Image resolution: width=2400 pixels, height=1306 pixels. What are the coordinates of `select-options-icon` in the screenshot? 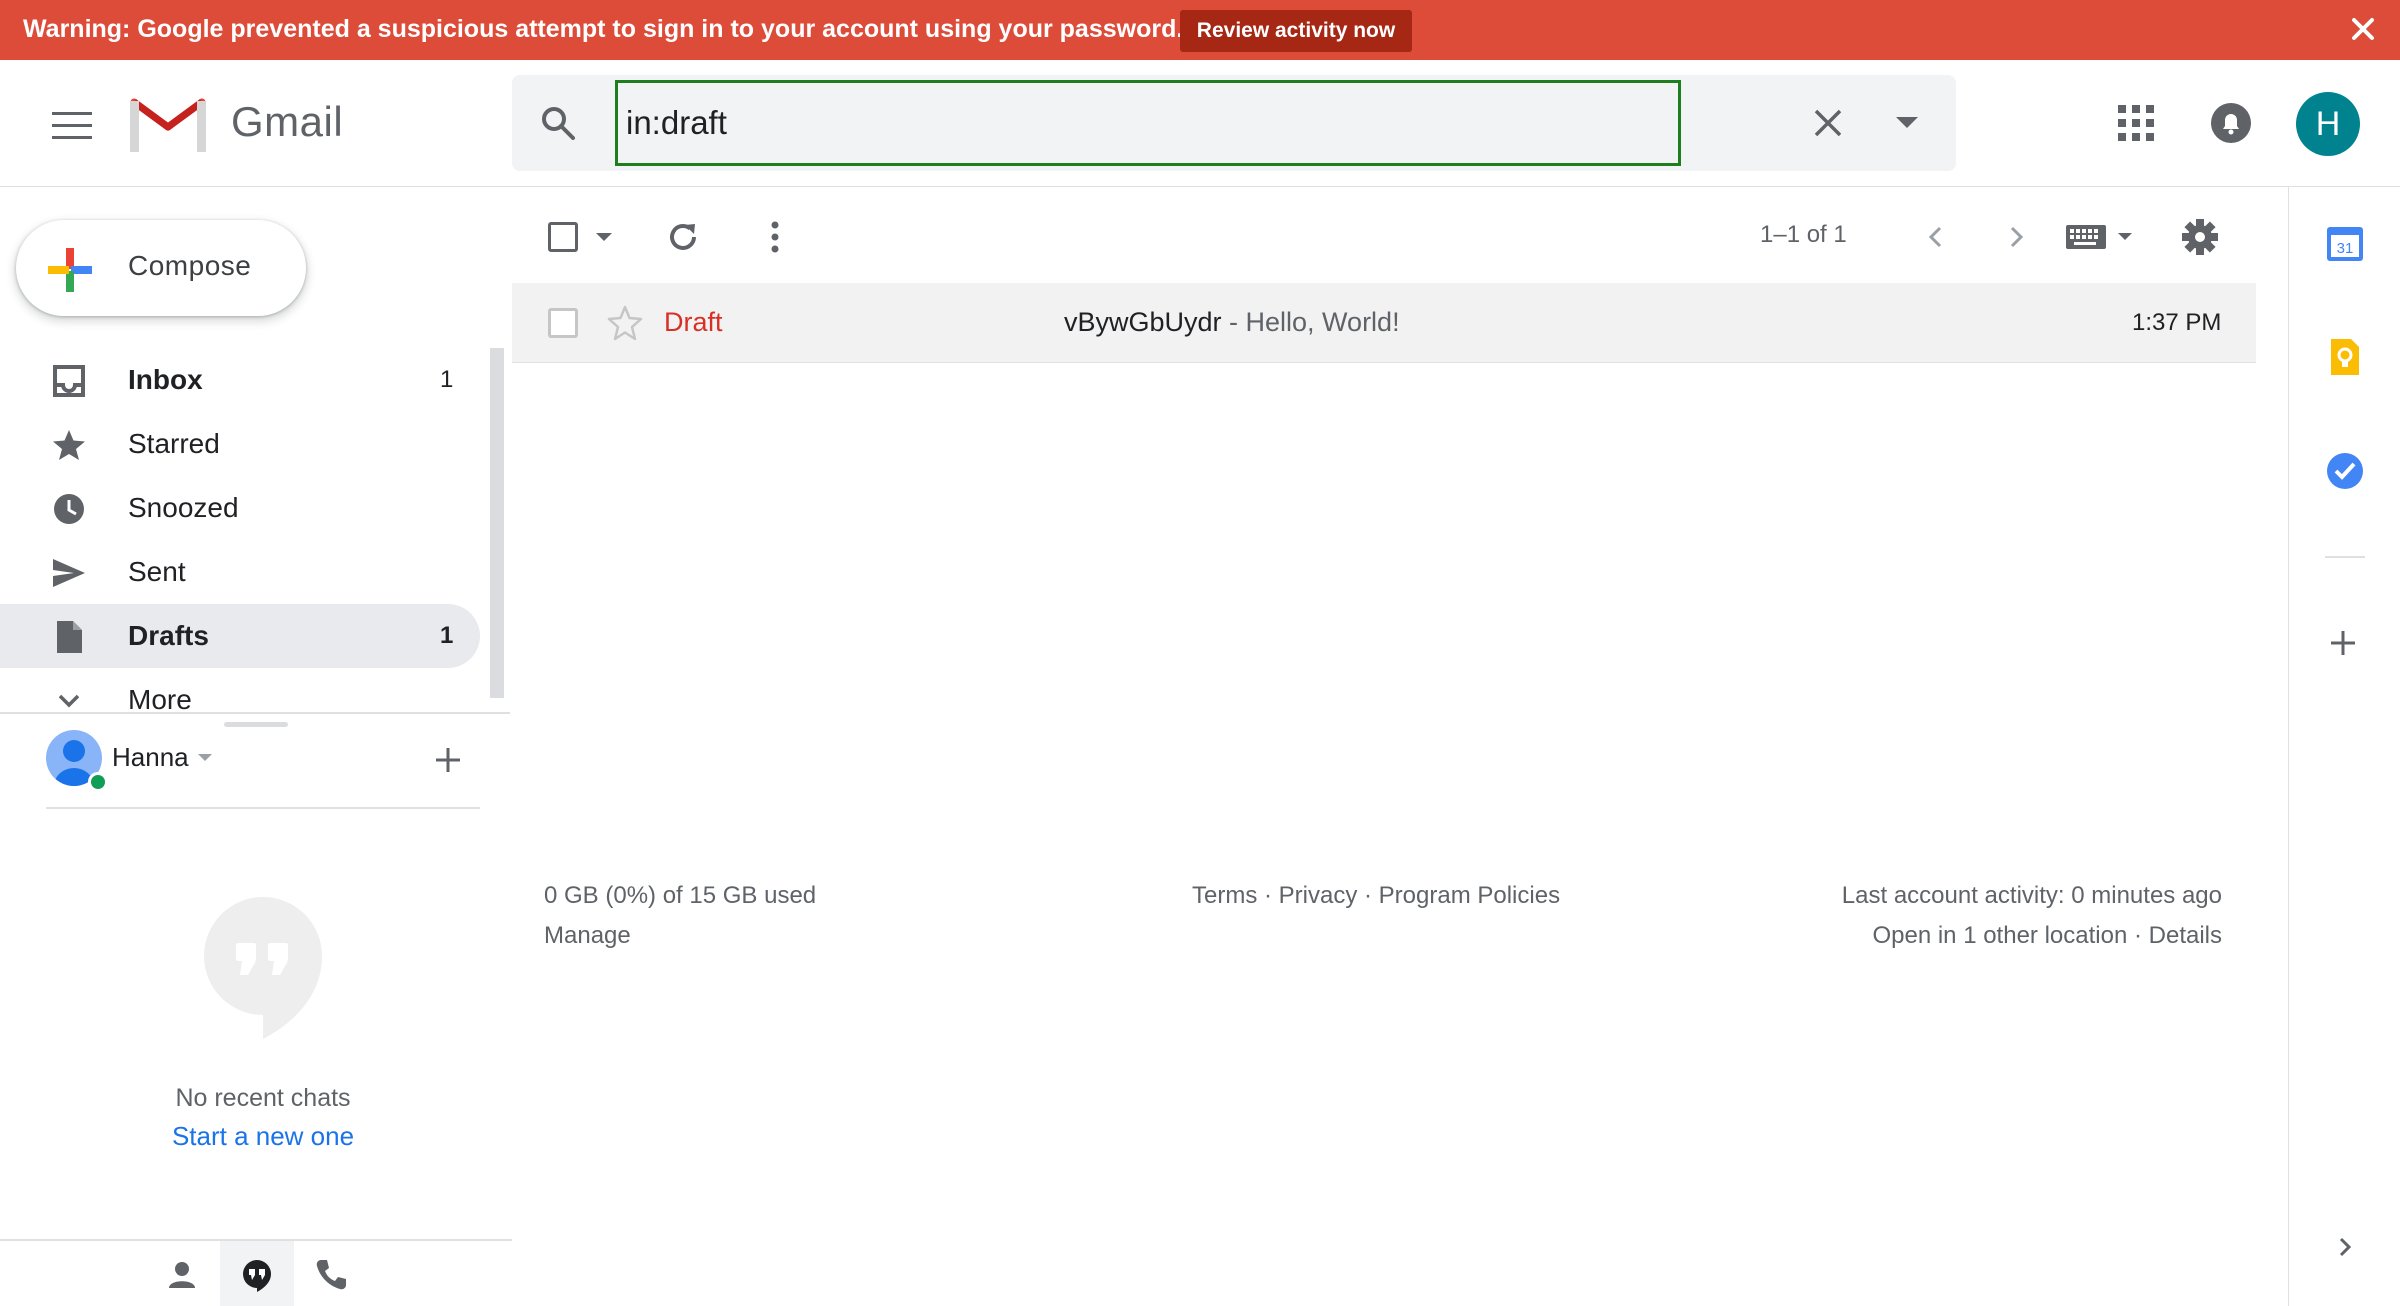 It's located at (604, 237).